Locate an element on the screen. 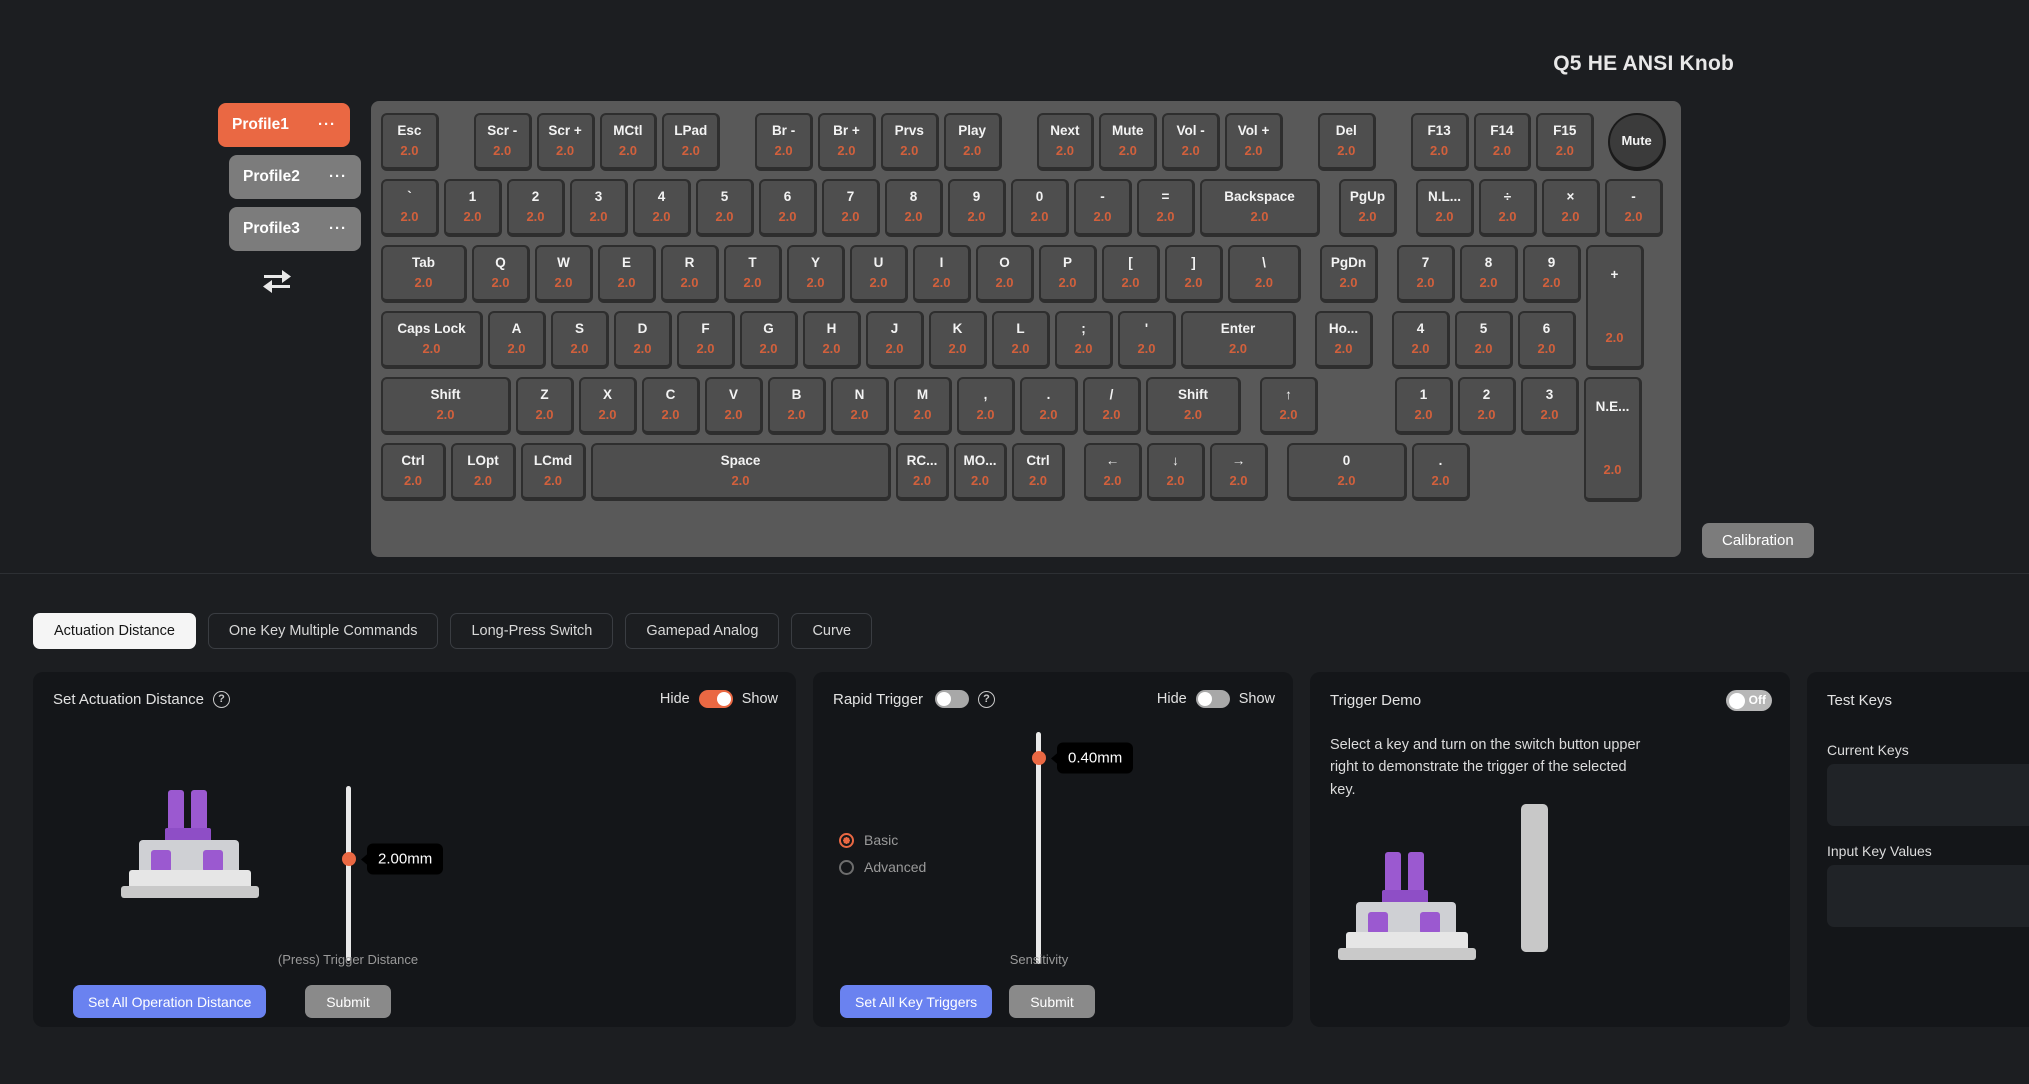 Image resolution: width=2029 pixels, height=1084 pixels. keycap: J 2.0 is located at coordinates (895, 340).